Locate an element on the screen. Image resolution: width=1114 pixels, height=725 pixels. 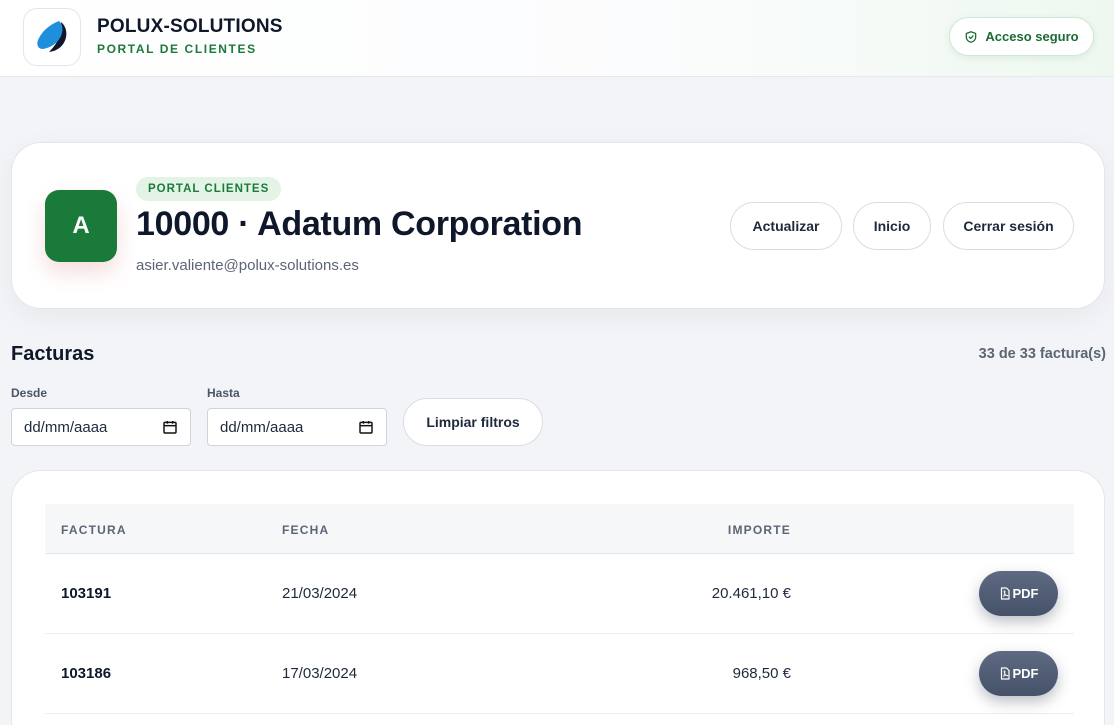
to-date-label: Hasta is located at coordinates (223, 393).